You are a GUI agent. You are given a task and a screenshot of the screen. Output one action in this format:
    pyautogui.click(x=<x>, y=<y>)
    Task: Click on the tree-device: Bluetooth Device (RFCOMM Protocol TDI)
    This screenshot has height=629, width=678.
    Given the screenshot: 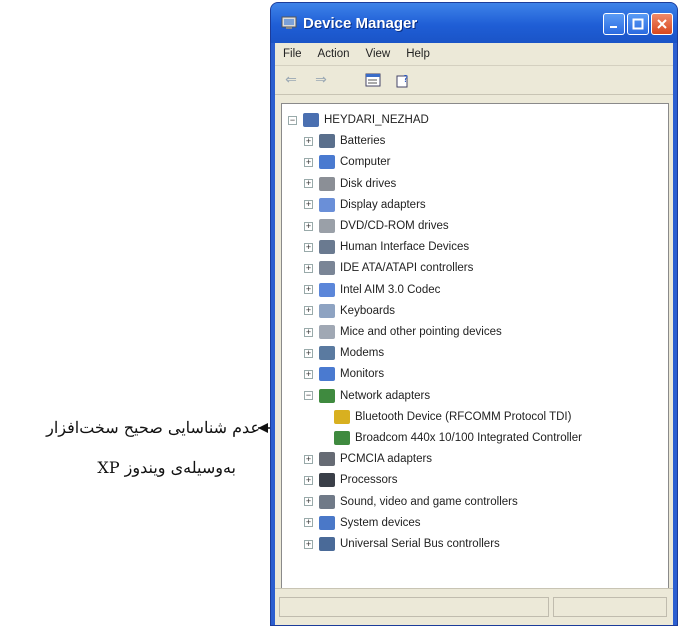 What is the action you would take?
    pyautogui.click(x=452, y=417)
    